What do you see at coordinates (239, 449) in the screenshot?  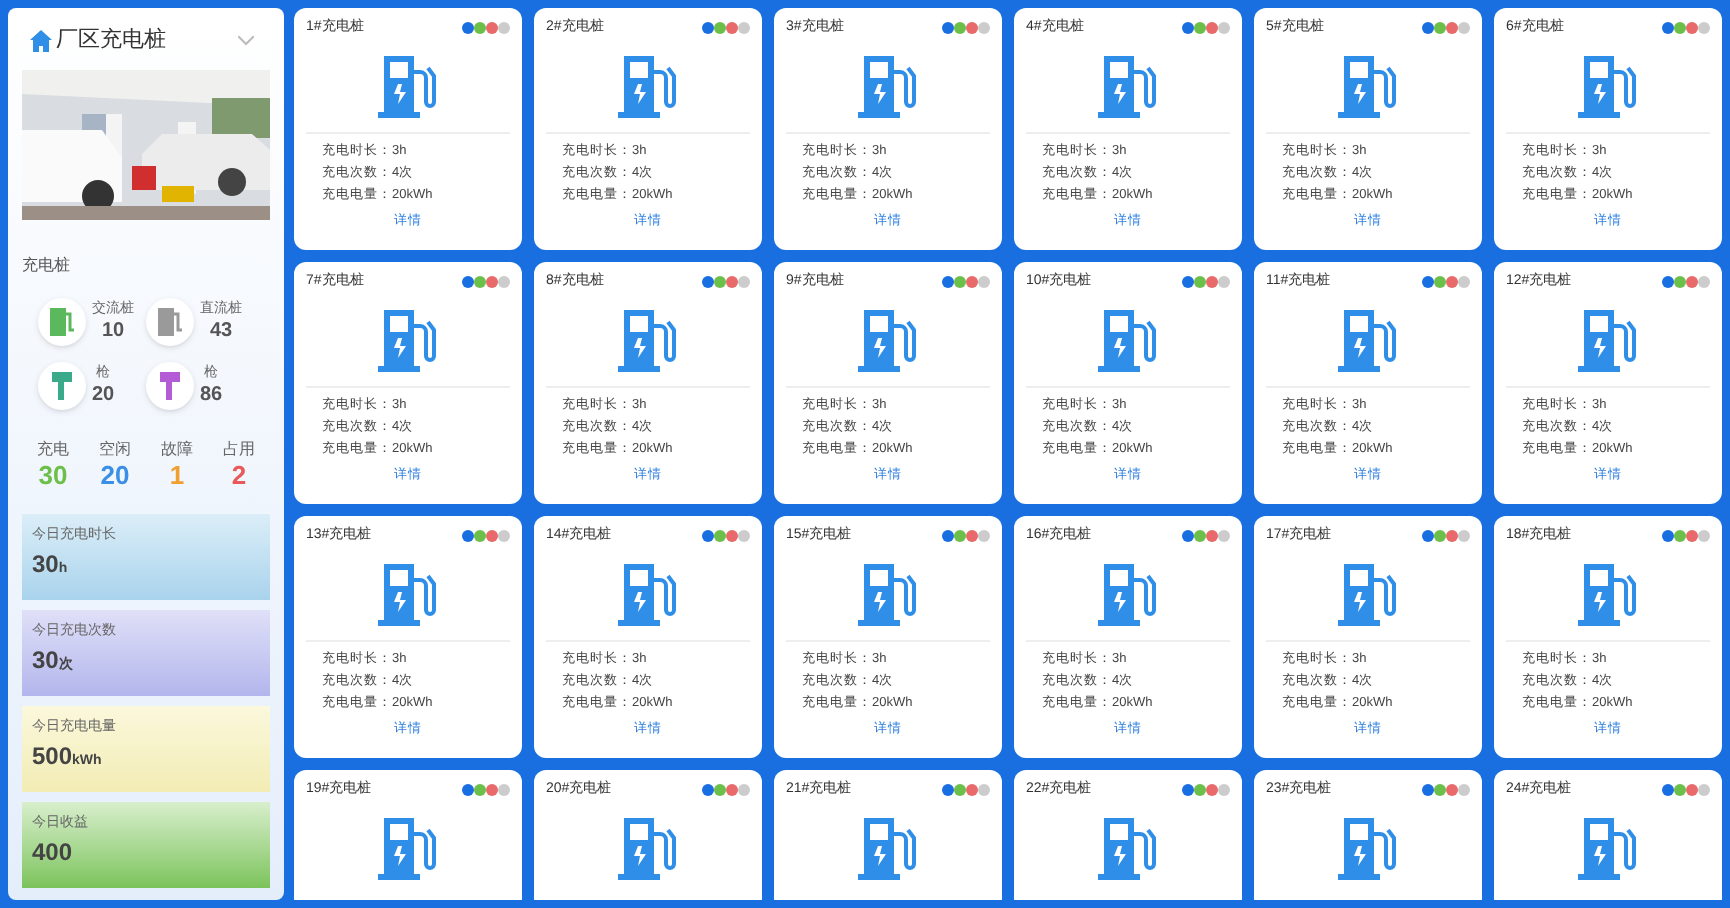 I see `status-label: 占用` at bounding box center [239, 449].